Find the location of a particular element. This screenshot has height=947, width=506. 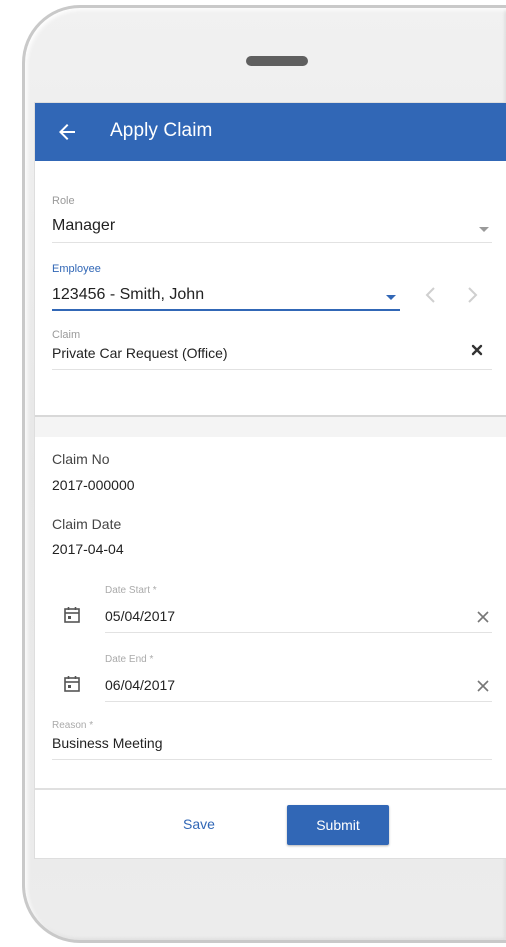

role-dropdown-icon is located at coordinates (484, 229).